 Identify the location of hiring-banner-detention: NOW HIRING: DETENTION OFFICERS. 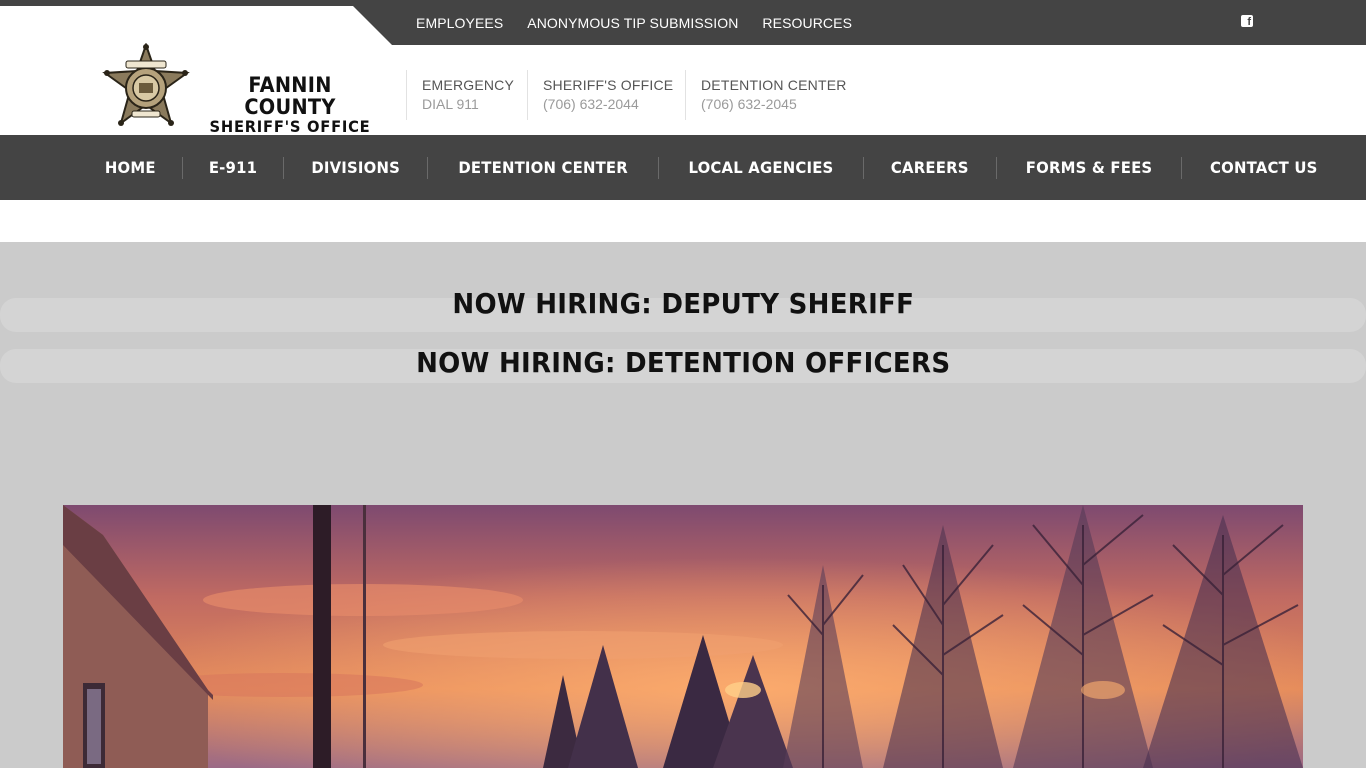
(683, 362).